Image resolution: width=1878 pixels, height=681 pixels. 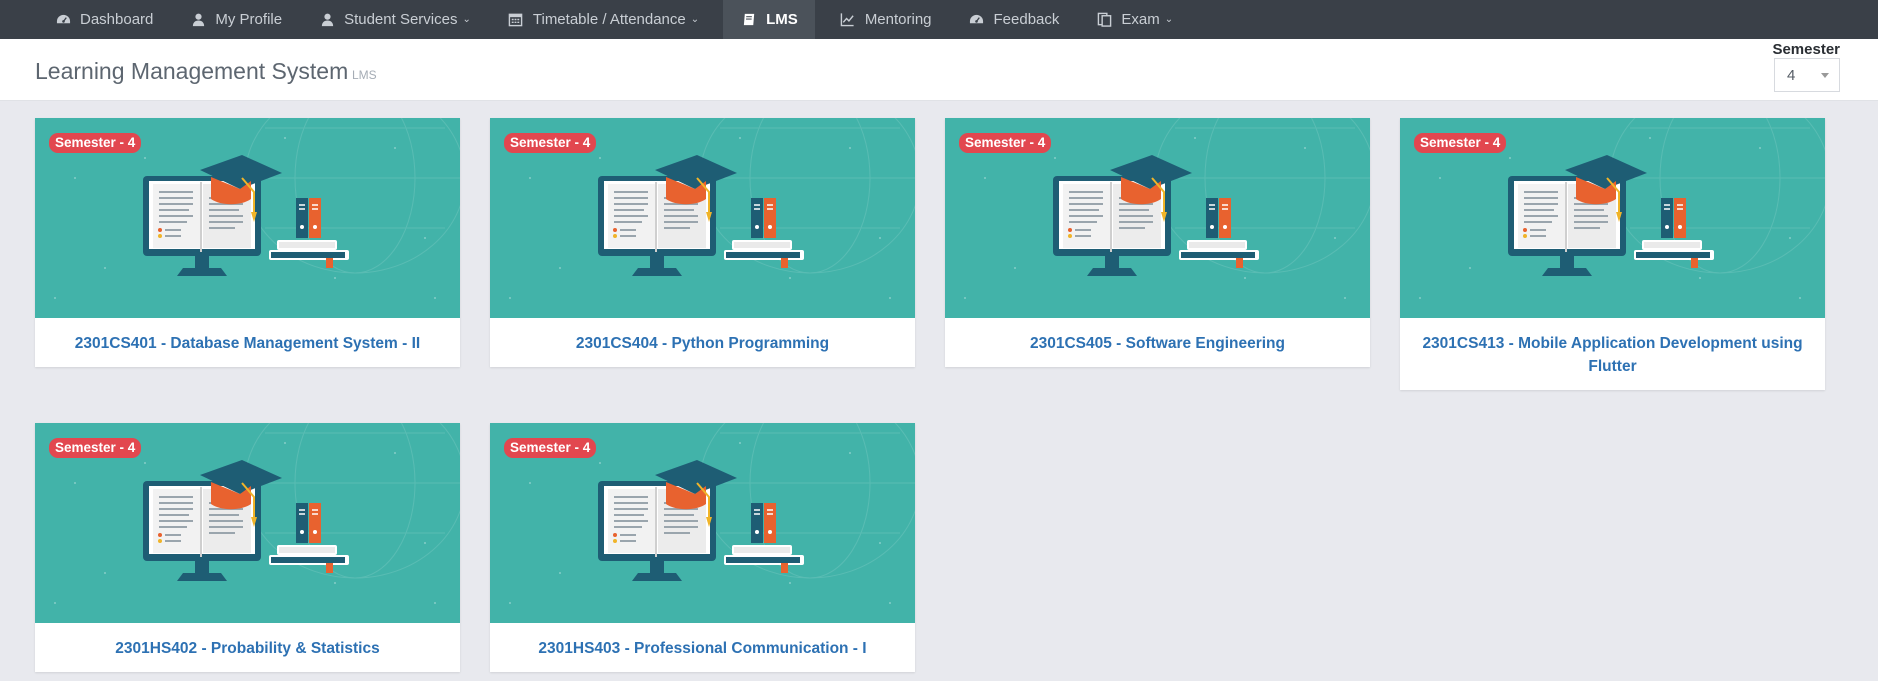 What do you see at coordinates (1140, 19) in the screenshot?
I see `nav-label: Exam` at bounding box center [1140, 19].